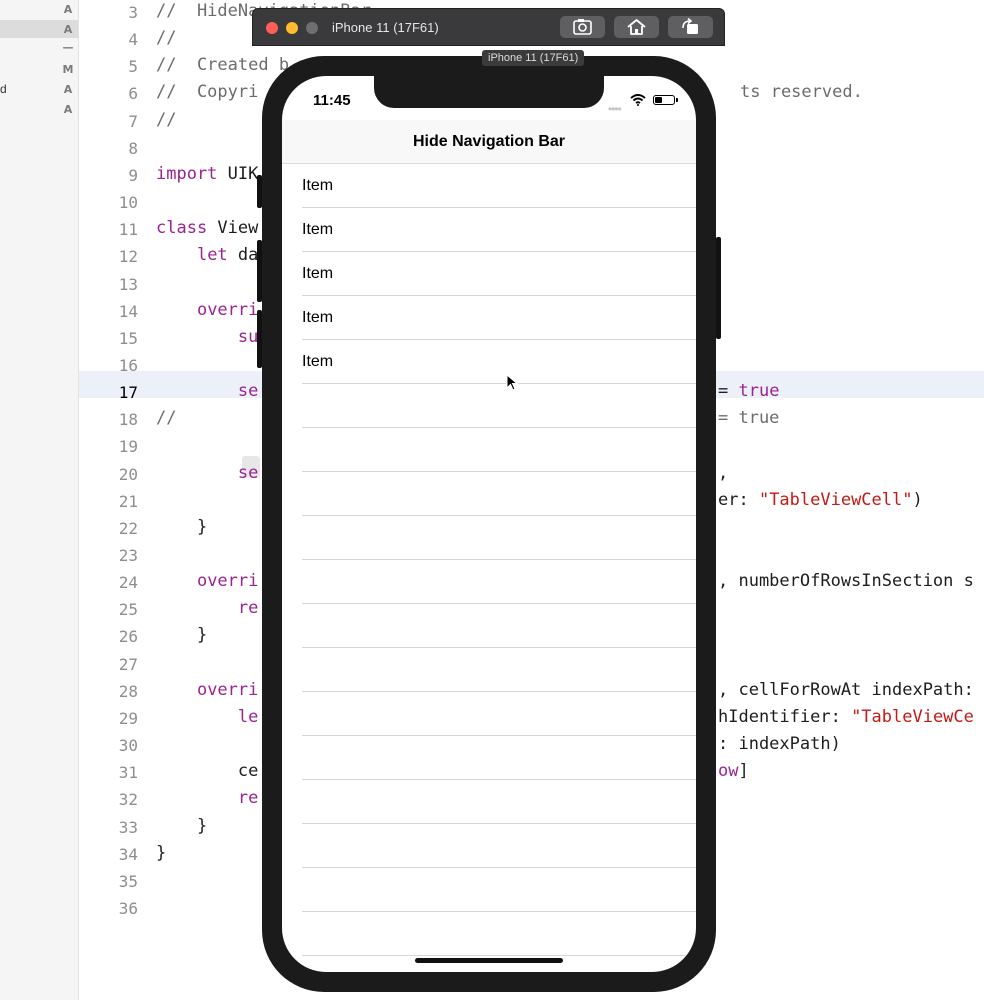  Describe the element at coordinates (759, 391) in the screenshot. I see `code-token: true` at that location.